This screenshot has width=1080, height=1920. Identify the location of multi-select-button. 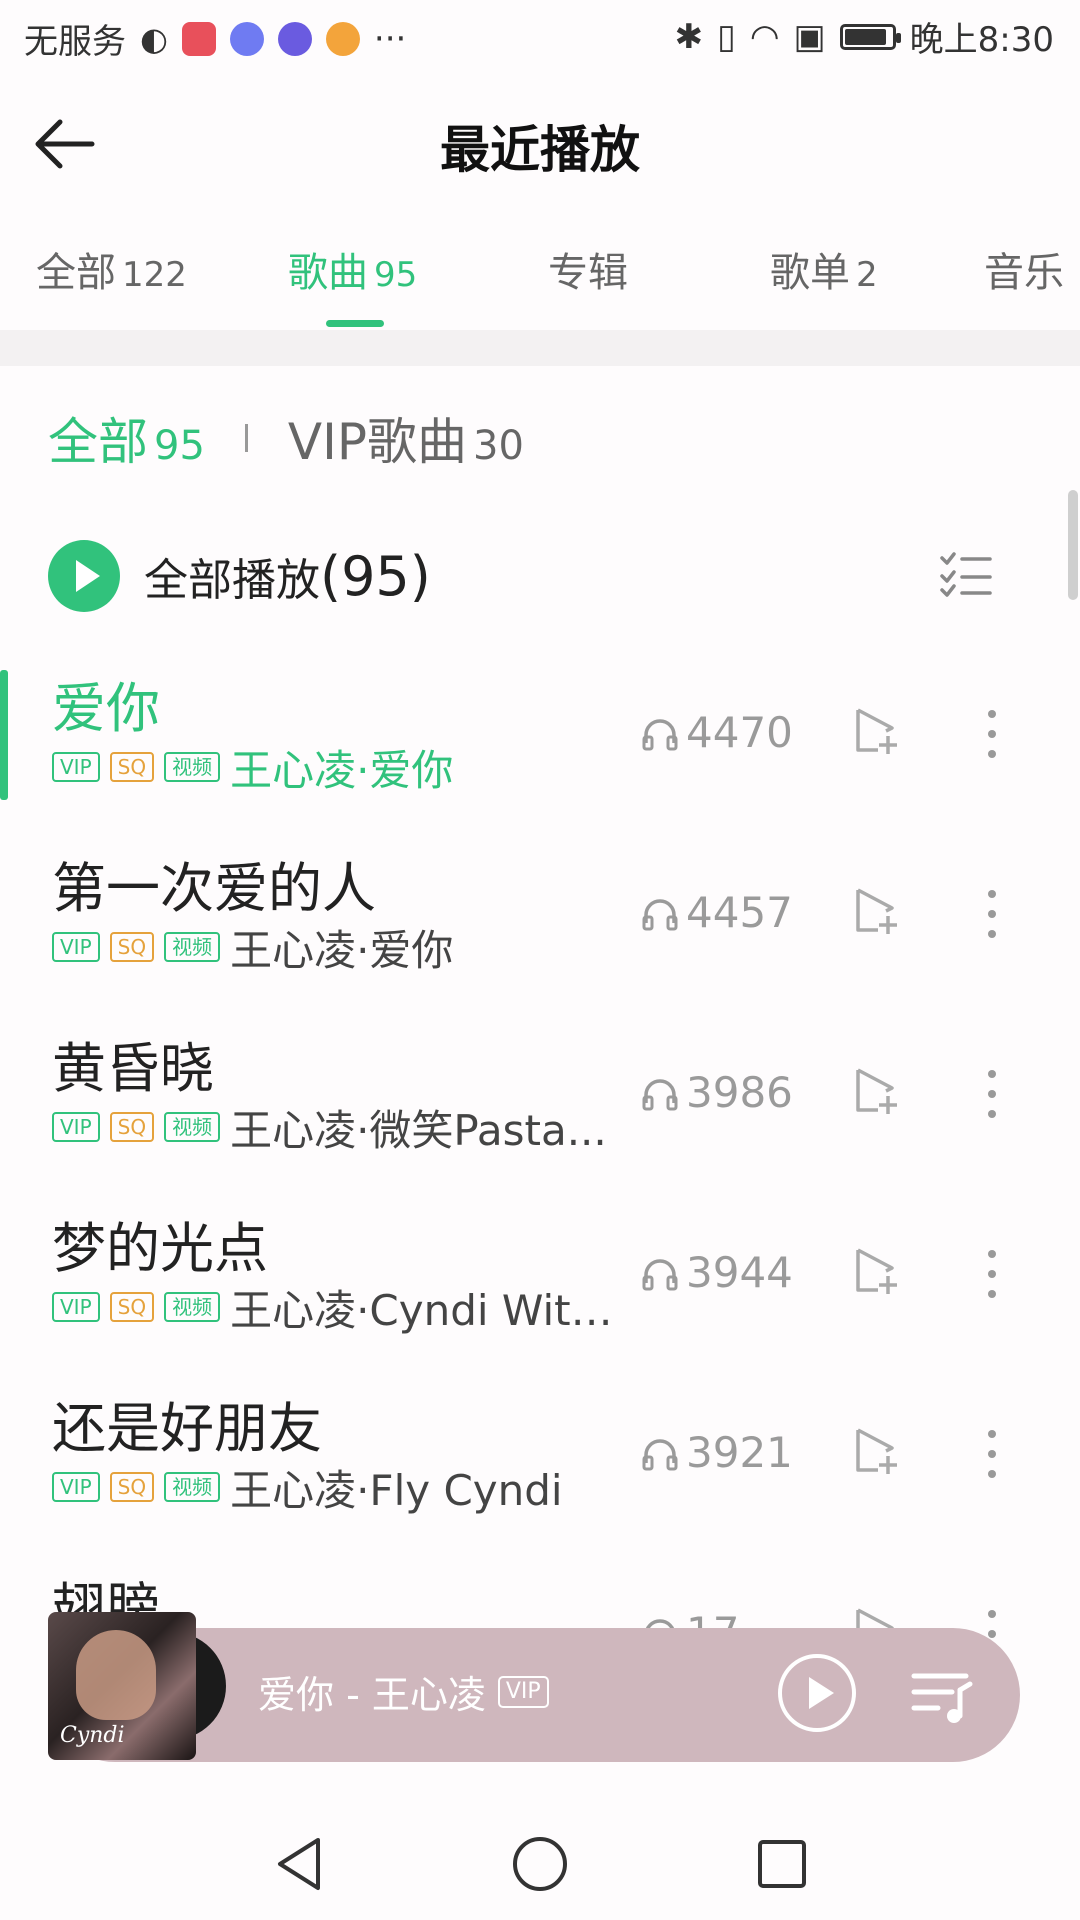
(966, 575).